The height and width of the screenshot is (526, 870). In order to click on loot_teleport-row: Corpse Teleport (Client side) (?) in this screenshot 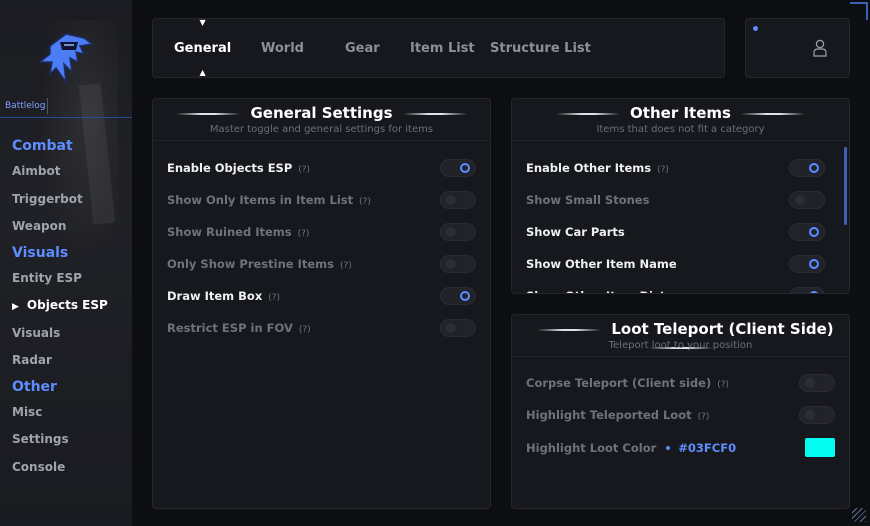, I will do `click(680, 383)`.